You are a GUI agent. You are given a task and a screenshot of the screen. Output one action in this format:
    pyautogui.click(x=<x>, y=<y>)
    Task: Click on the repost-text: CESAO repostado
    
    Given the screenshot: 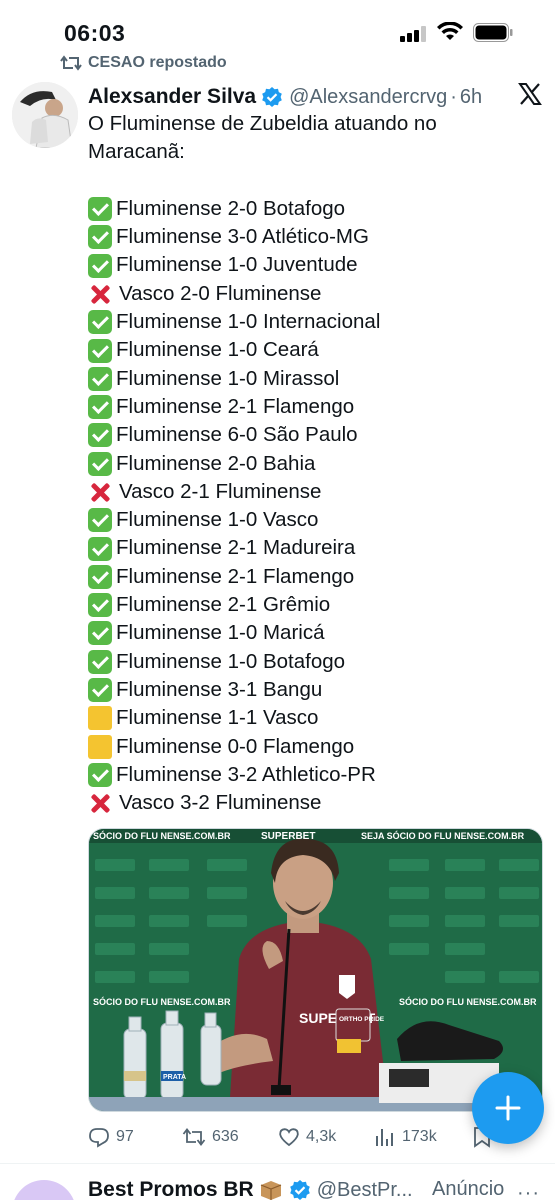 What is the action you would take?
    pyautogui.click(x=157, y=62)
    